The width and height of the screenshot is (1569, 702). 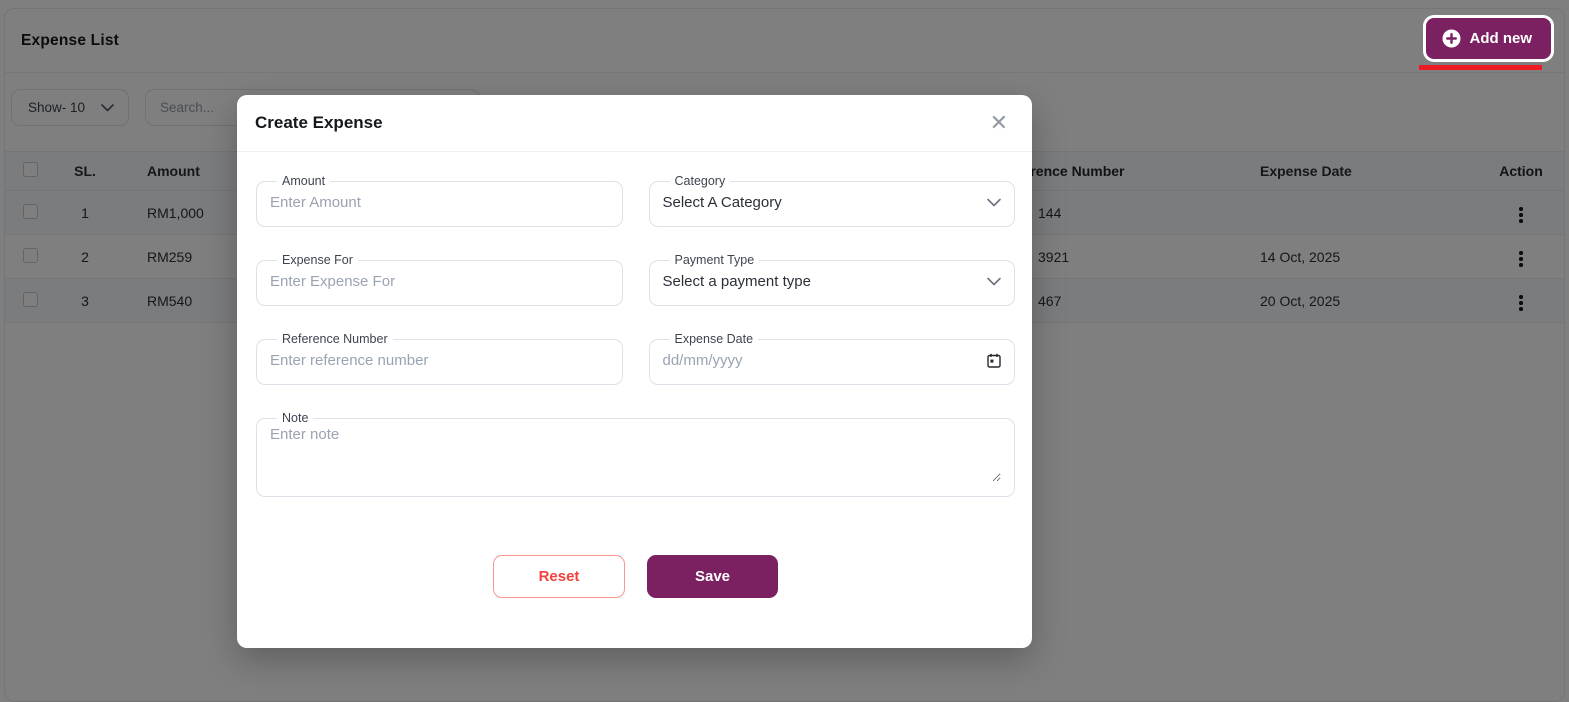 I want to click on category-selected-value: Select A Category, so click(x=722, y=202).